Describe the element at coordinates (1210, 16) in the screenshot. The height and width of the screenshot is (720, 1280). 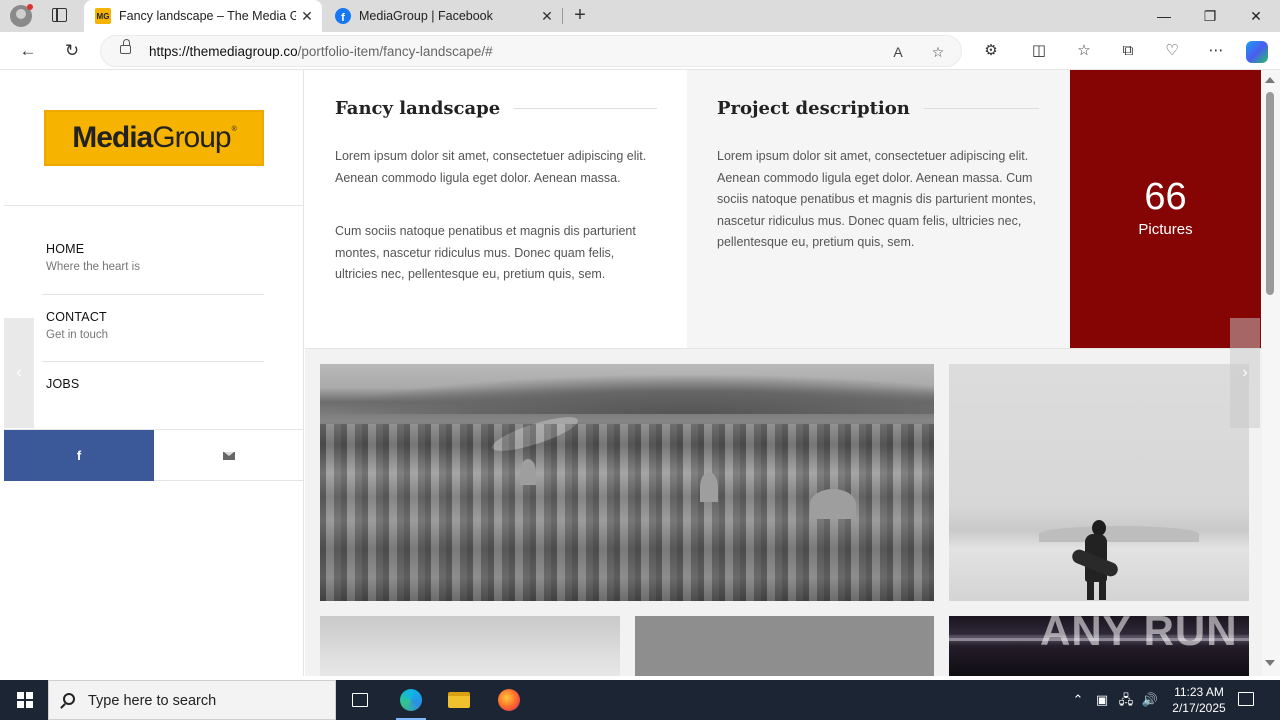
I see `restore-icon: ❐` at that location.